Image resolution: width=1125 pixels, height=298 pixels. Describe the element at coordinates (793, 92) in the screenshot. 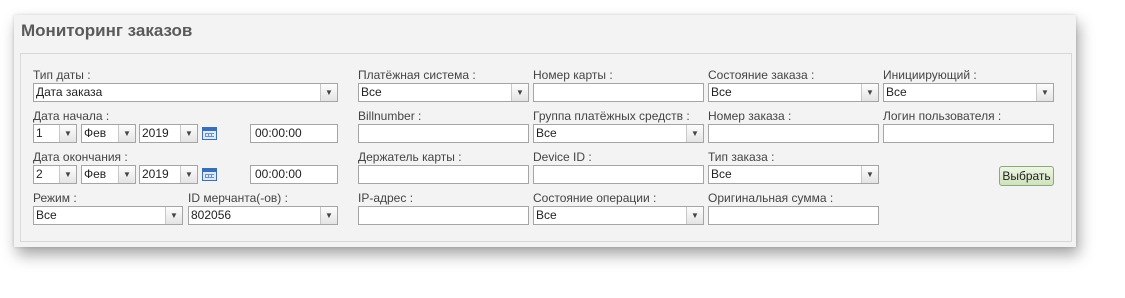

I see `order-state-select: Все ▼` at that location.